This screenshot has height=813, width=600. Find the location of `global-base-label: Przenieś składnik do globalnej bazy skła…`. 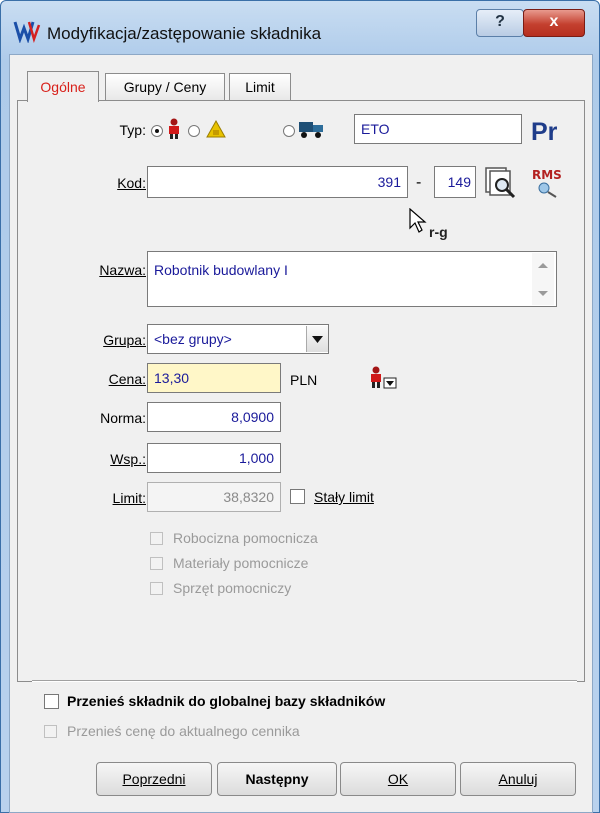

global-base-label: Przenieś składnik do globalnej bazy skła… is located at coordinates (226, 701).